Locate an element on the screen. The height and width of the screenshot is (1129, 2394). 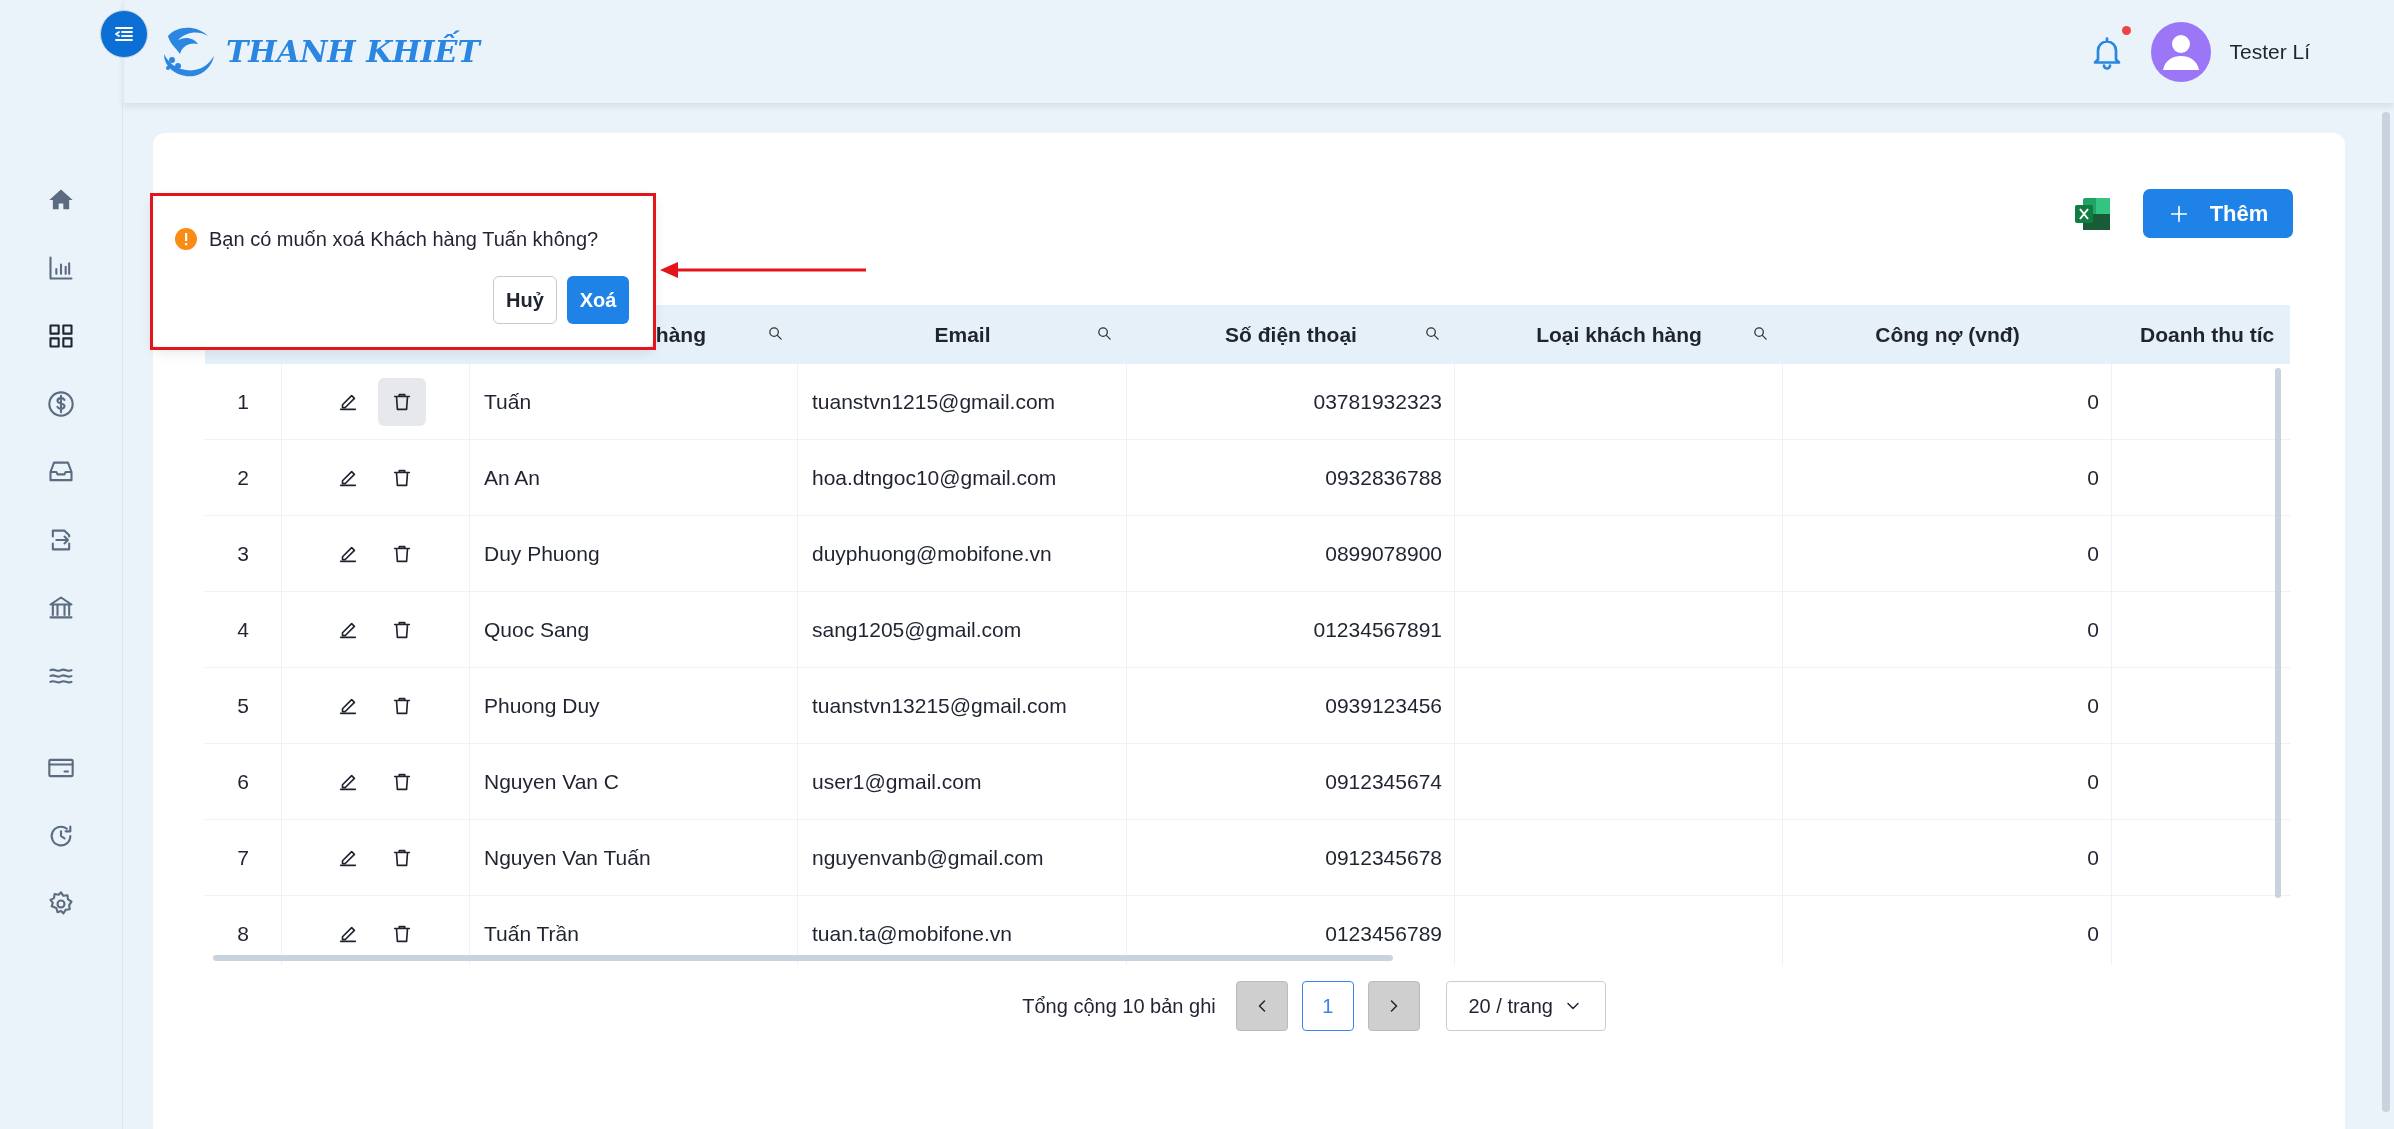
page-button: 1 is located at coordinates (1327, 1006).